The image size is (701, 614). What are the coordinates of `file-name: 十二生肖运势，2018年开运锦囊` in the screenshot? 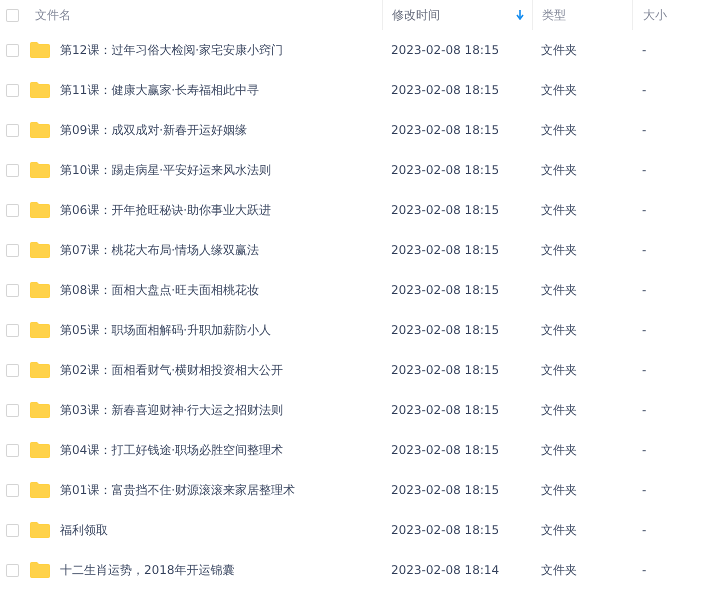 It's located at (147, 570).